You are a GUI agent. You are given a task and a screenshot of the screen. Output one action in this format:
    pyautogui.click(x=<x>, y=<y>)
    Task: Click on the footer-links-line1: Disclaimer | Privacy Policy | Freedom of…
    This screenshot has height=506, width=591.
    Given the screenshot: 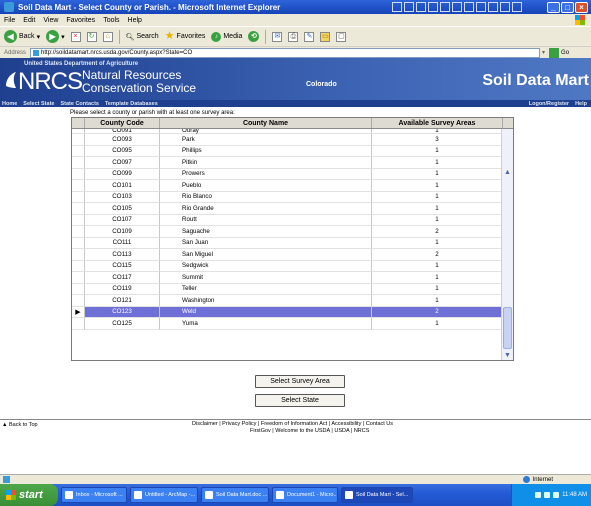 What is the action you would take?
    pyautogui.click(x=292, y=424)
    